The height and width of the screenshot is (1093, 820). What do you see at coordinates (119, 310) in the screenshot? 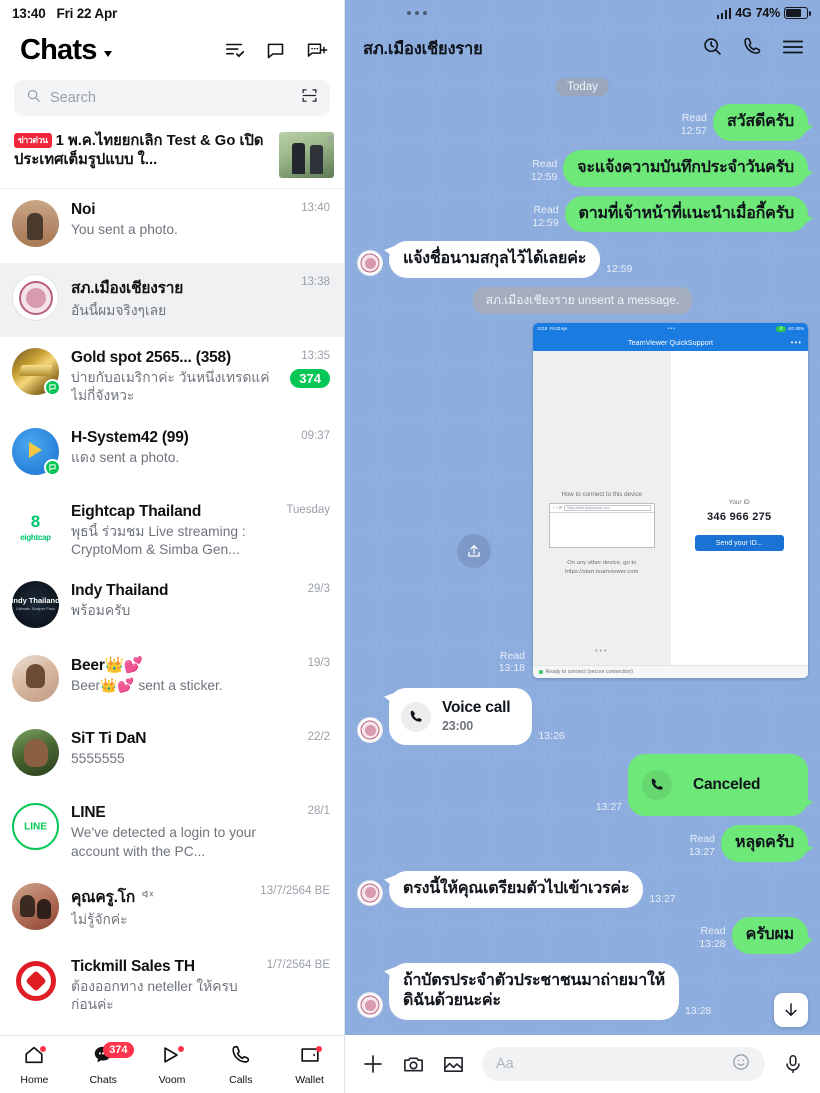
I see `chat-preview: อันนี้ผมจริงๆเลย` at bounding box center [119, 310].